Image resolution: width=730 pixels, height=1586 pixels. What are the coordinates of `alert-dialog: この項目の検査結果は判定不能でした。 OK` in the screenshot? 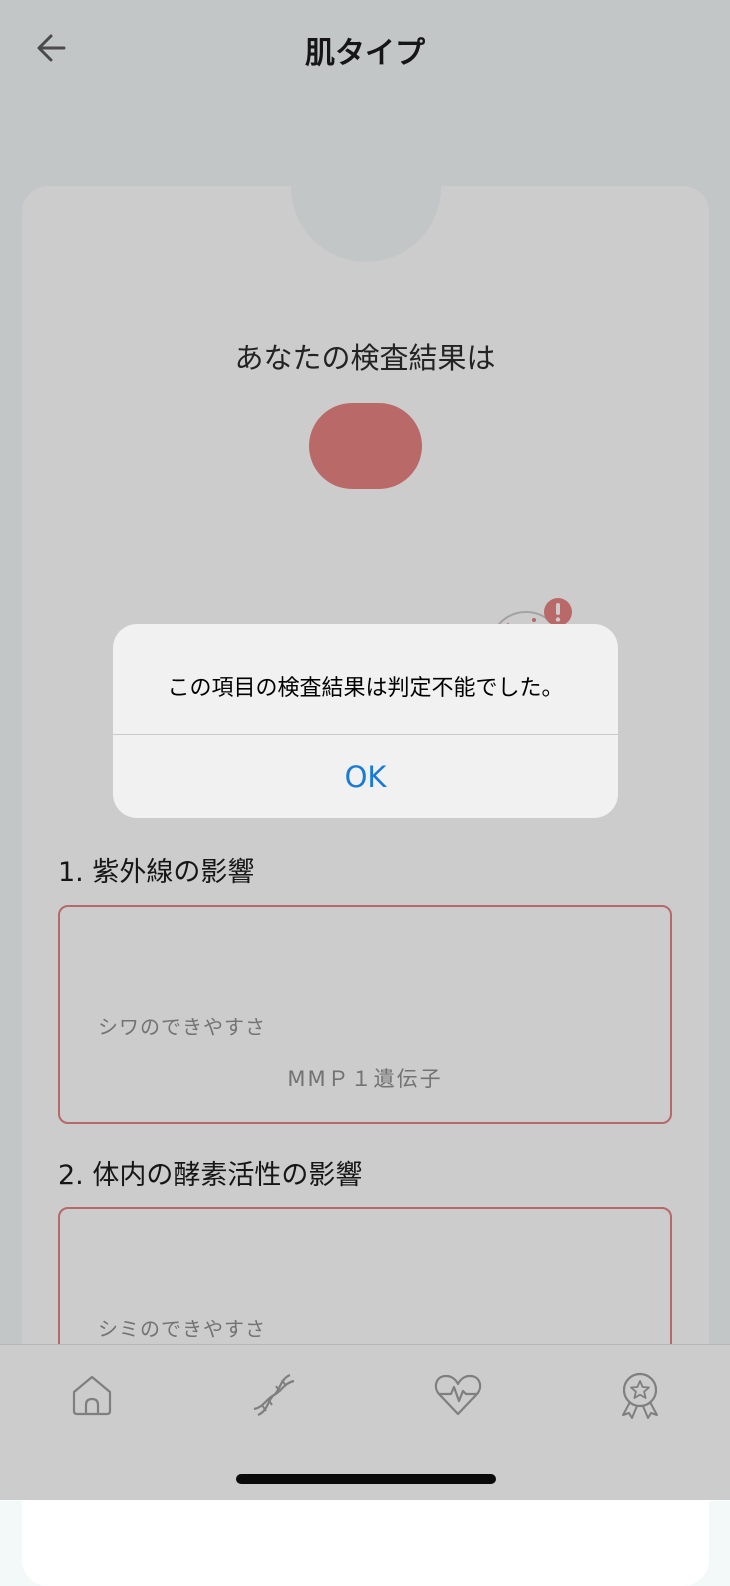 It's located at (365, 721).